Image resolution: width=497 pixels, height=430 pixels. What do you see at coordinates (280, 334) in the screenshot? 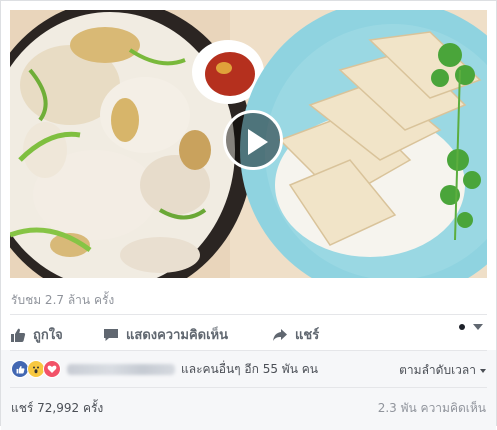
I see `share-arrow-icon` at bounding box center [280, 334].